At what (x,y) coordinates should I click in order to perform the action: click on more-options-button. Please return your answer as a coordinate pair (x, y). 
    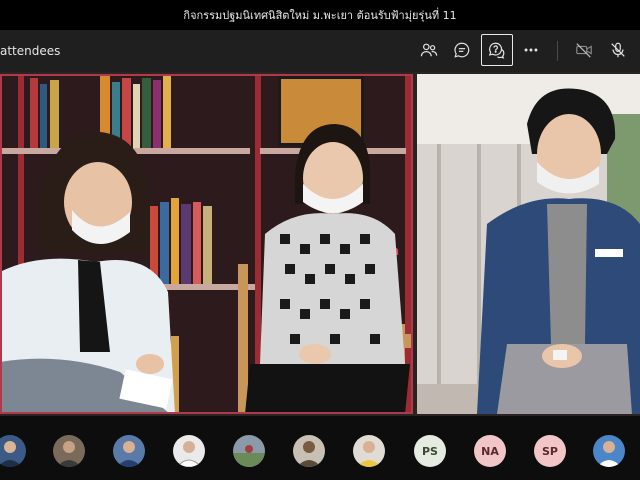
    Looking at the image, I should click on (531, 50).